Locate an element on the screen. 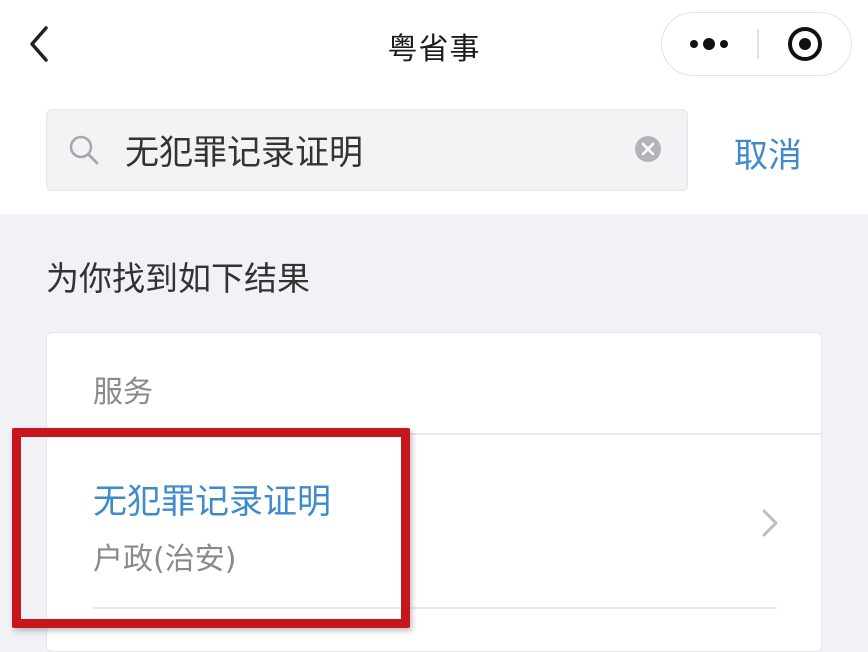  results-heading: 为你找到如下结果 is located at coordinates (178, 278).